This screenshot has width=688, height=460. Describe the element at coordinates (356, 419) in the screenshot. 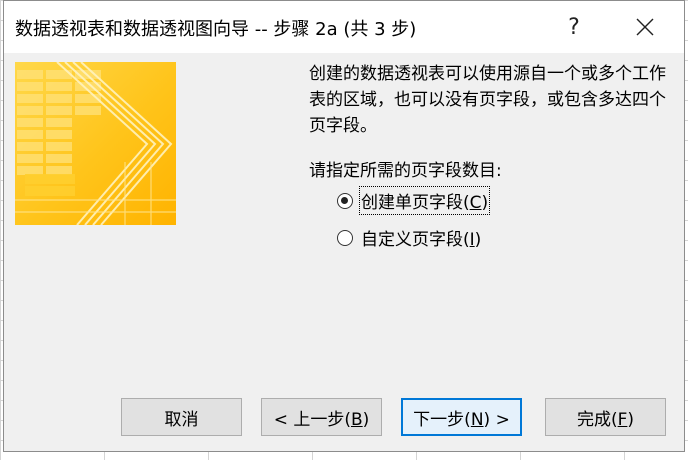

I see `accelerator-key: B` at that location.